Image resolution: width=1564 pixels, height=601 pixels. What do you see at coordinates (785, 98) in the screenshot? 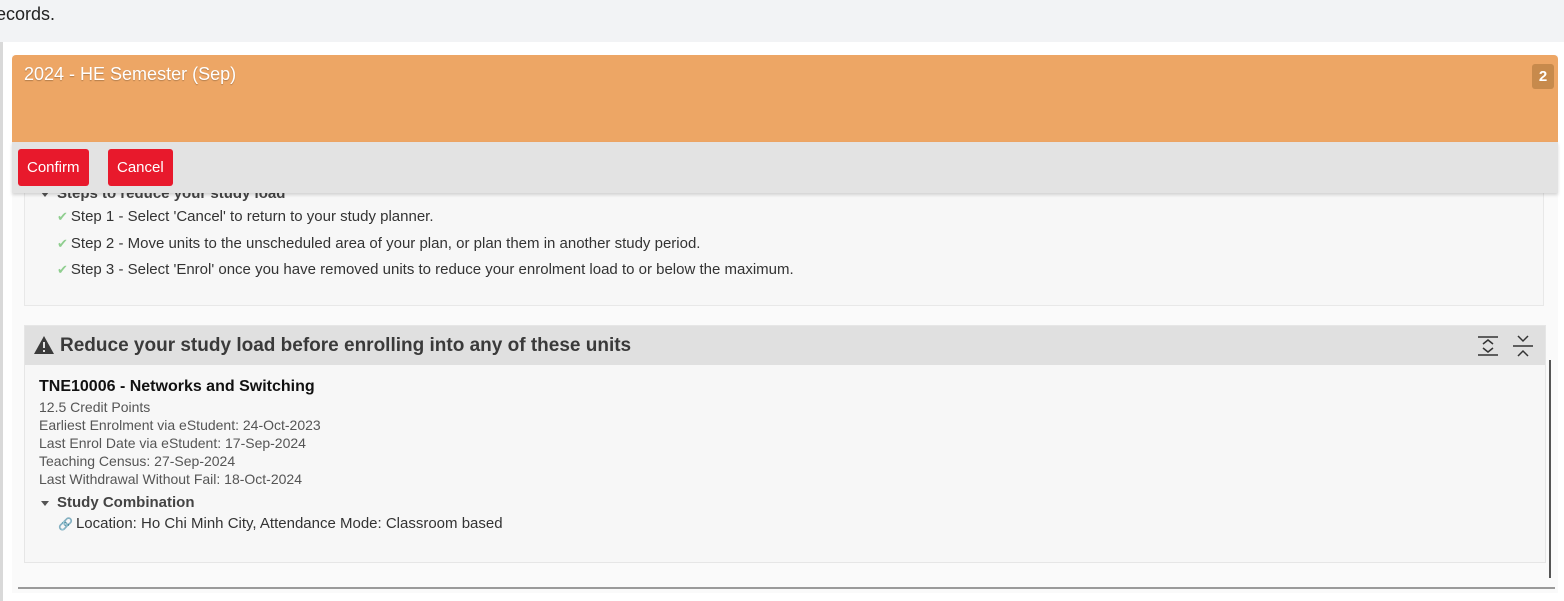
I see `semester-header: 2024 - HE Semester (Sep) 2` at bounding box center [785, 98].